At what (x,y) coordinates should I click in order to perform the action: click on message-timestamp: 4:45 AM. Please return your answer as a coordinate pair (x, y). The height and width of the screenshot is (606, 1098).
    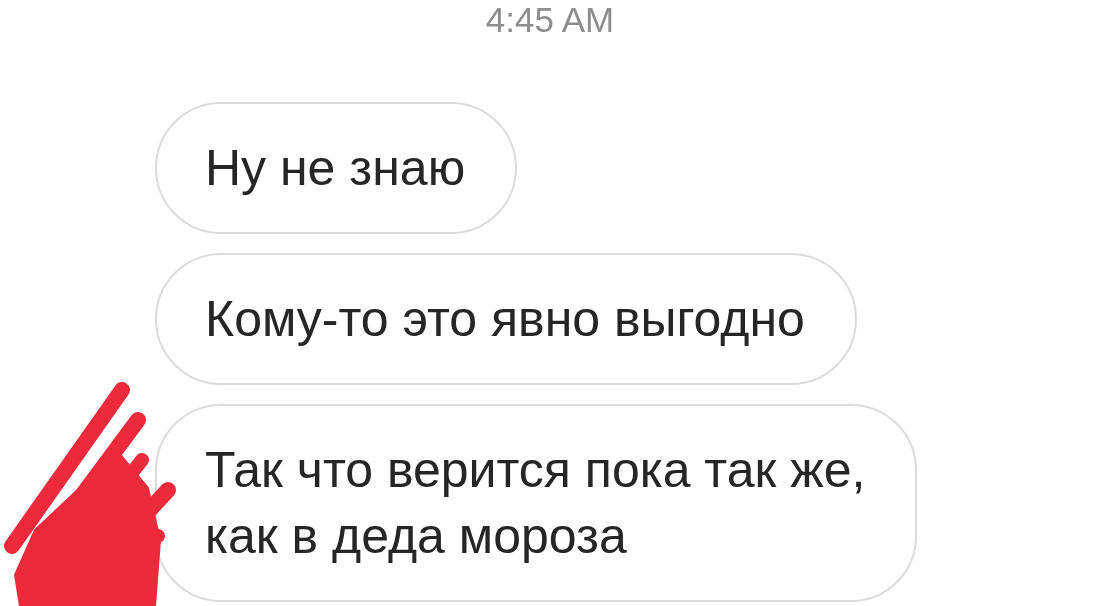
    Looking at the image, I should click on (550, 20).